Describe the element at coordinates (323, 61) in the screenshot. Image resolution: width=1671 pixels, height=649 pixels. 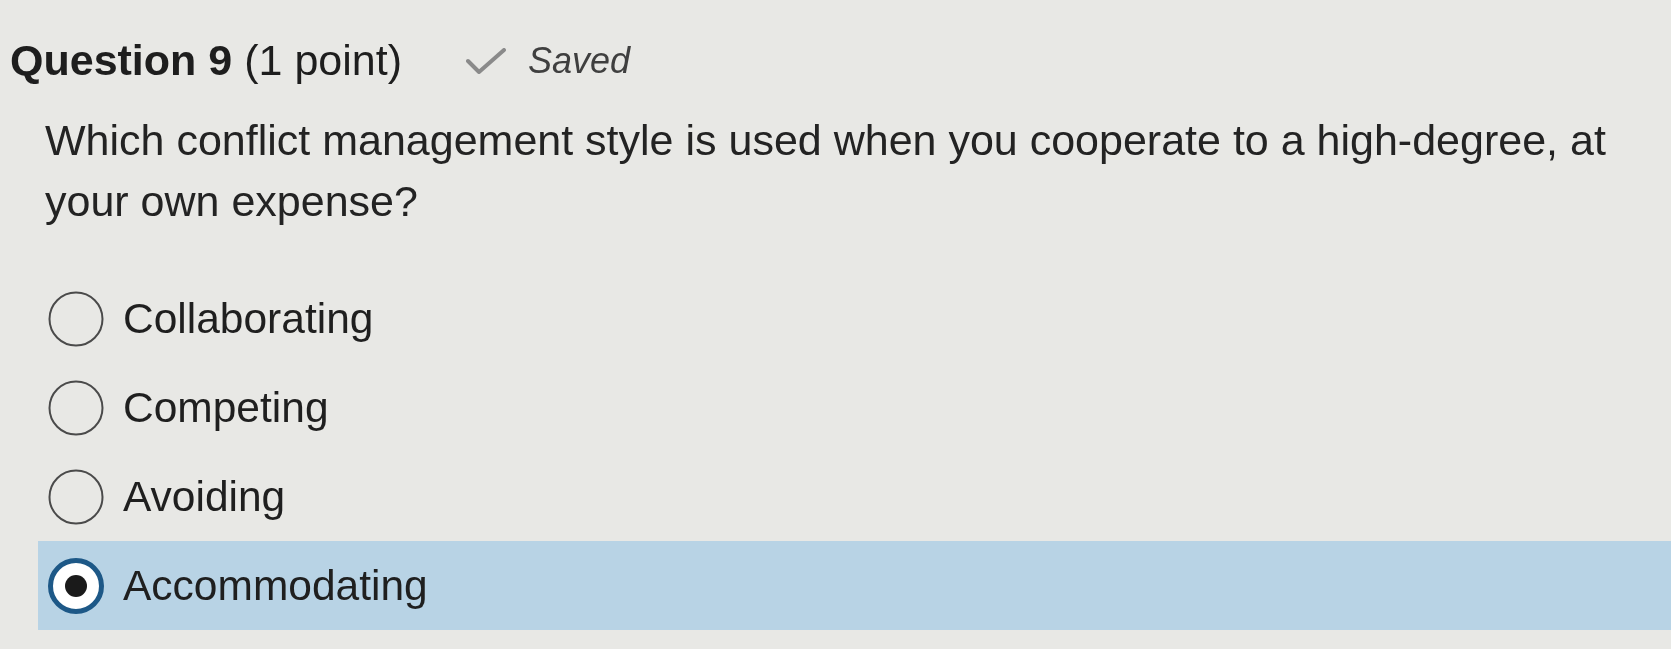
I see `question-points: (1 point)` at that location.